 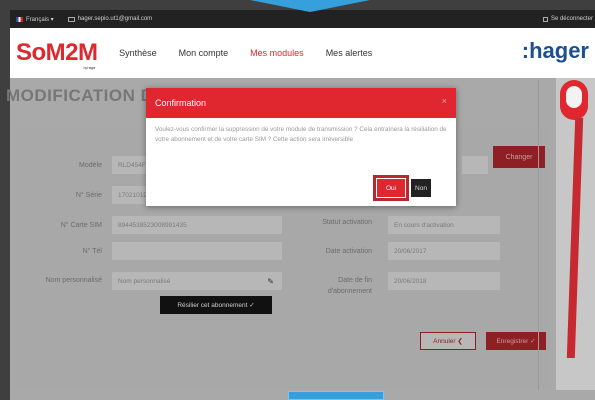 What do you see at coordinates (475, 165) in the screenshot?
I see `field-modele-right` at bounding box center [475, 165].